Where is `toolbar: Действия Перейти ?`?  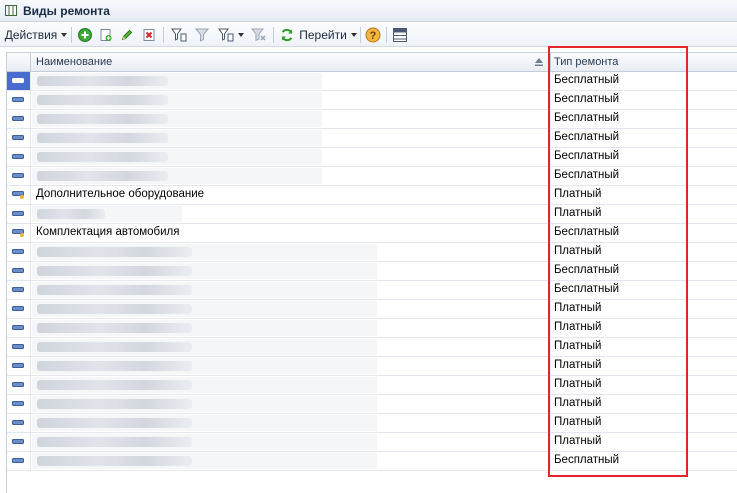 toolbar: Действия Перейти ? is located at coordinates (368, 35).